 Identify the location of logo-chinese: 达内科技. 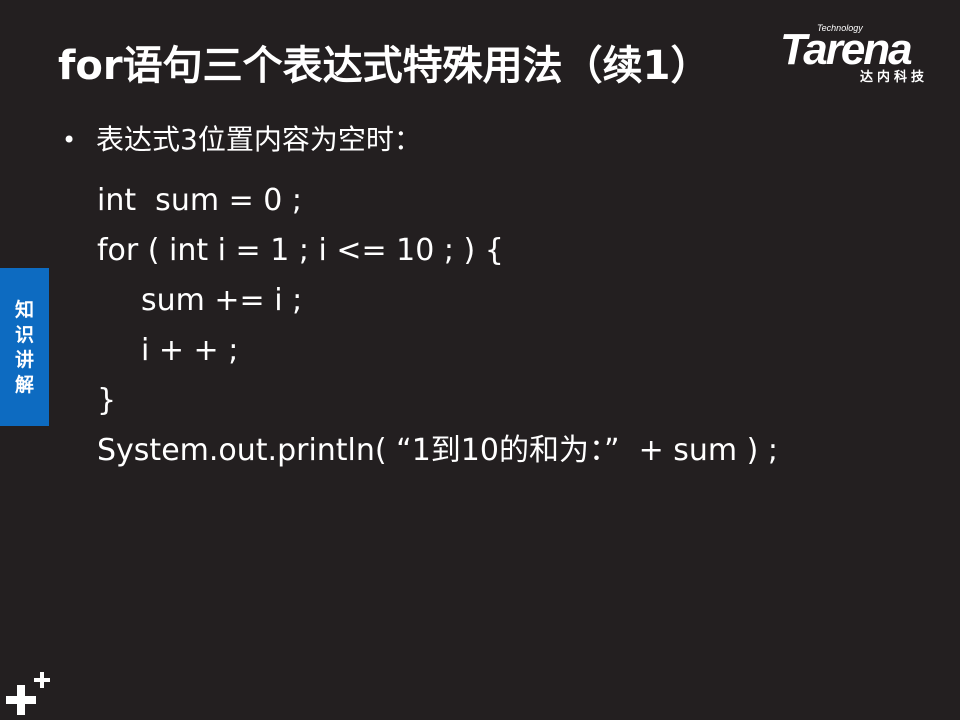
(894, 77).